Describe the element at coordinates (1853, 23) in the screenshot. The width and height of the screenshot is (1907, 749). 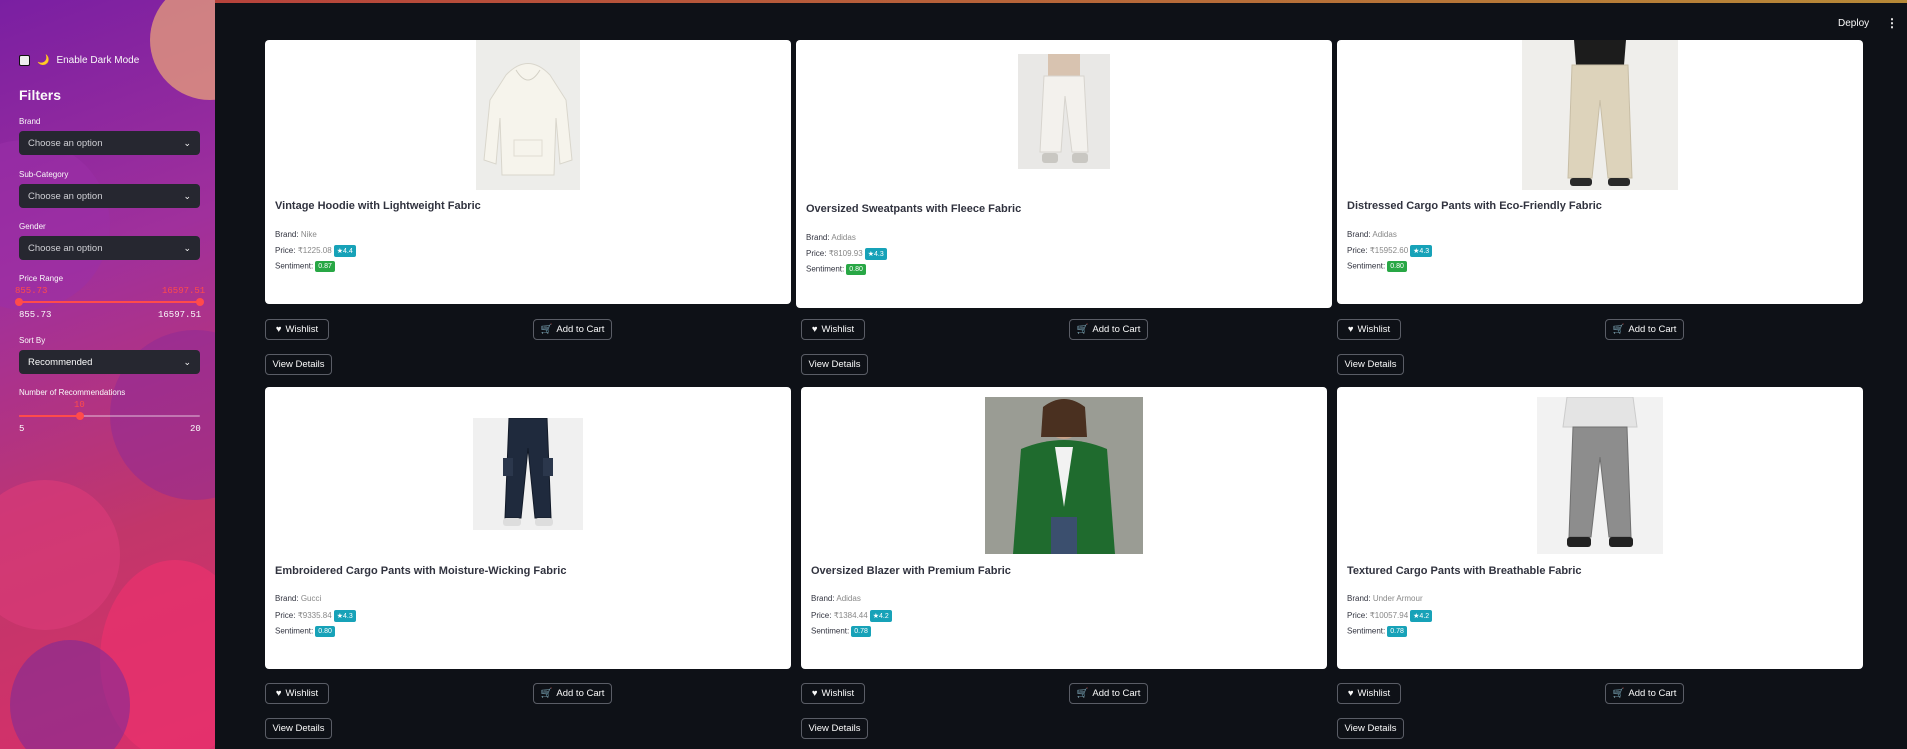
I see `deploy-button: Deploy` at that location.